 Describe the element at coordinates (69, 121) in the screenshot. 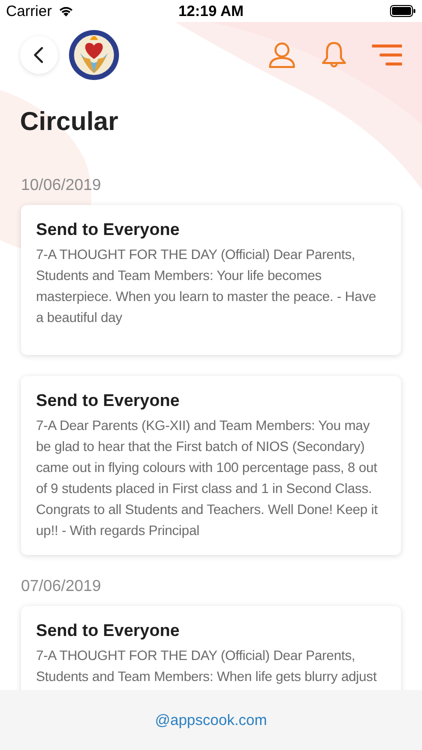

I see `page-title: Circular` at that location.